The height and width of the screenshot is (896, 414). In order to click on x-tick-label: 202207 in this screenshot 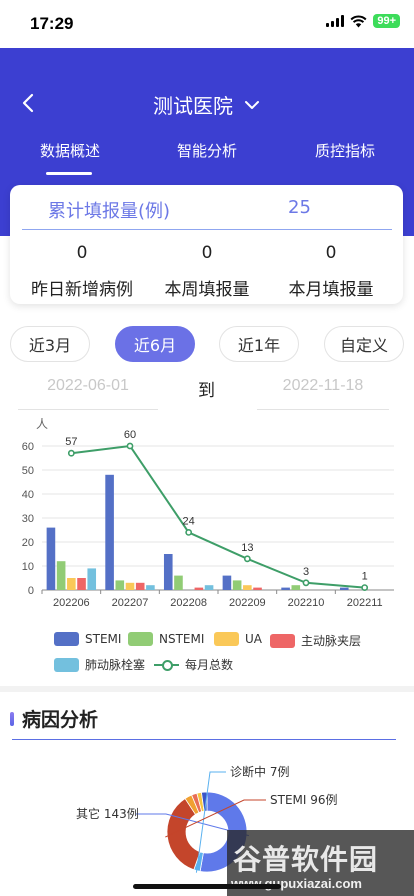, I will do `click(130, 603)`.